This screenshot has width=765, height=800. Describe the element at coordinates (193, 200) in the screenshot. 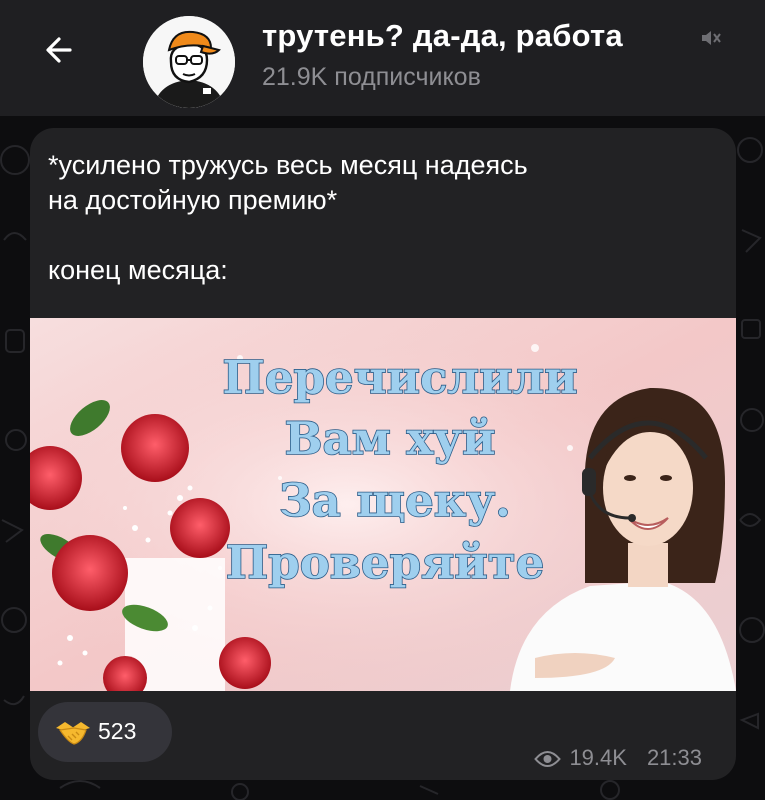

I see `message-line: на достойную премию*` at that location.